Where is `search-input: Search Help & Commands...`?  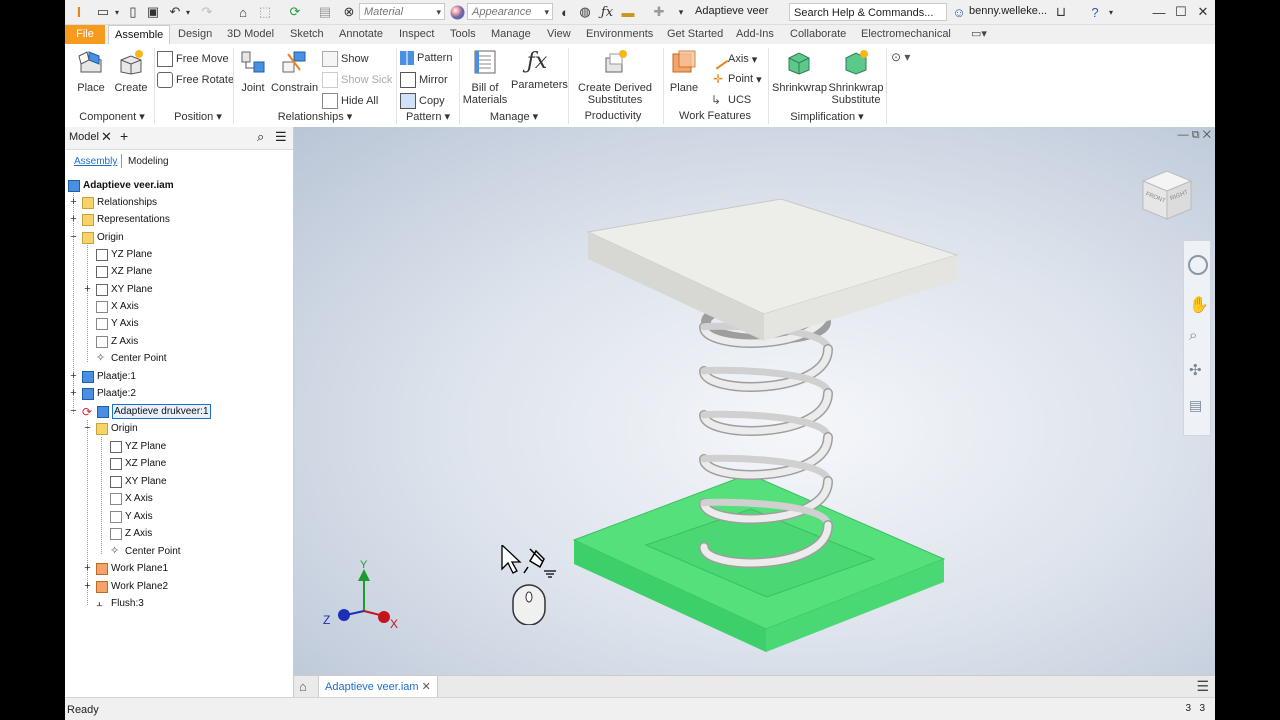 search-input: Search Help & Commands... is located at coordinates (868, 12).